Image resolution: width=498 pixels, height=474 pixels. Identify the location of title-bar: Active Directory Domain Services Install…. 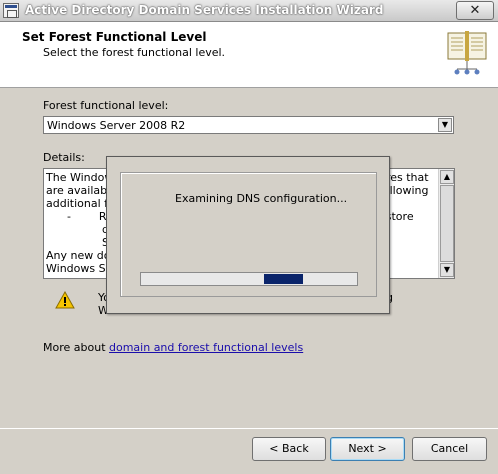
(249, 11).